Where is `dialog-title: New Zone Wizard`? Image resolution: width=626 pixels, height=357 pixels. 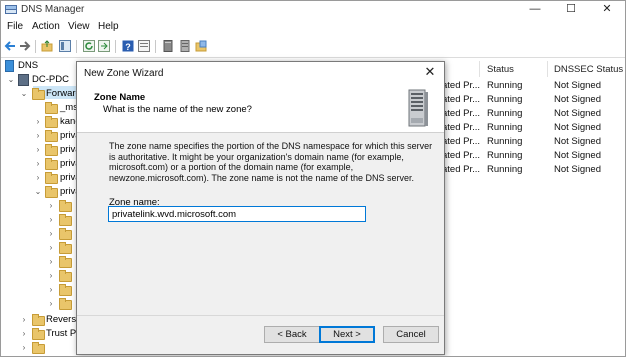 dialog-title: New Zone Wizard is located at coordinates (124, 73).